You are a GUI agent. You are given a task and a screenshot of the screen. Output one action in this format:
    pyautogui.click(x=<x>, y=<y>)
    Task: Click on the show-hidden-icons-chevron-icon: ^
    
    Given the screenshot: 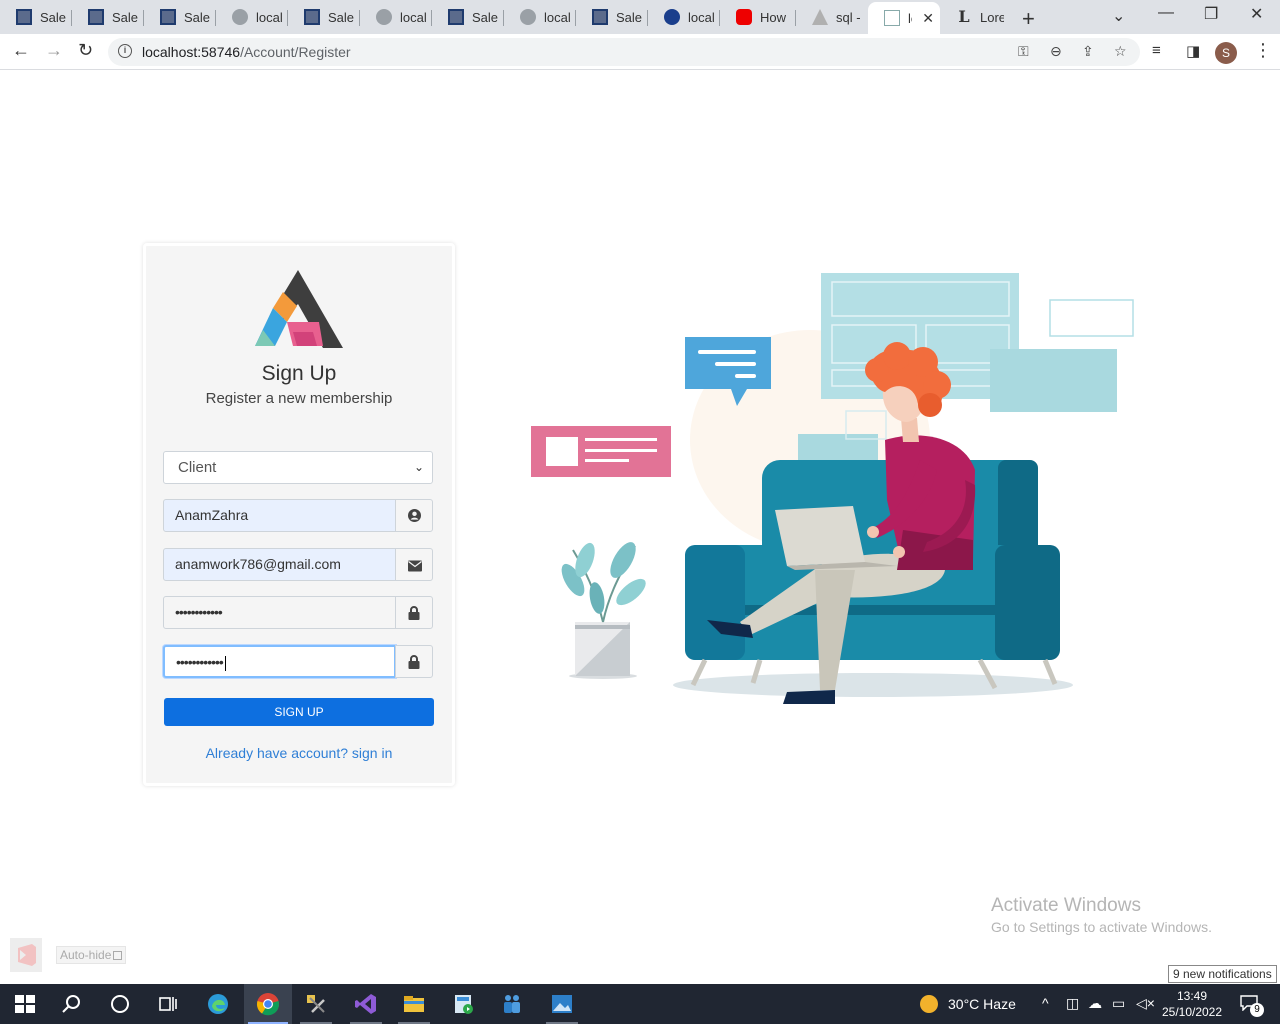 What is the action you would take?
    pyautogui.click(x=1045, y=1003)
    